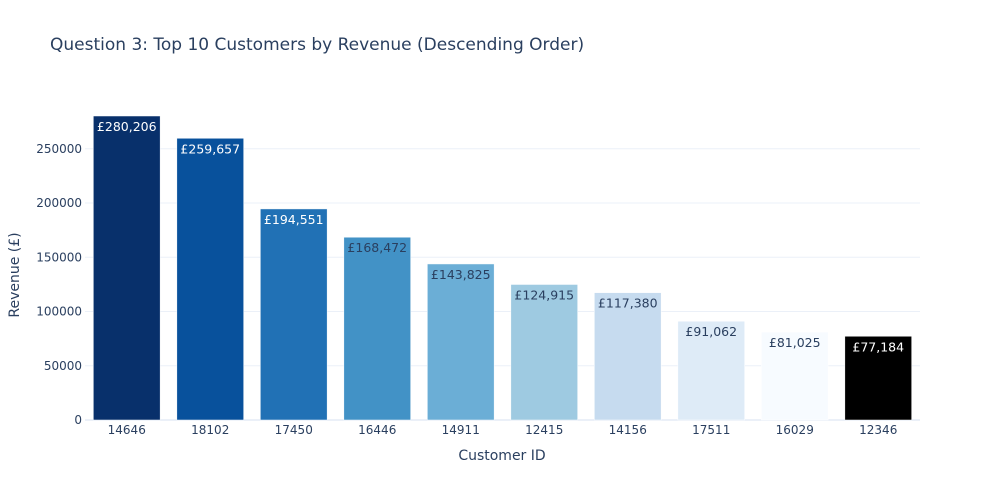  I want to click on bar-value-label: £143,825, so click(461, 274).